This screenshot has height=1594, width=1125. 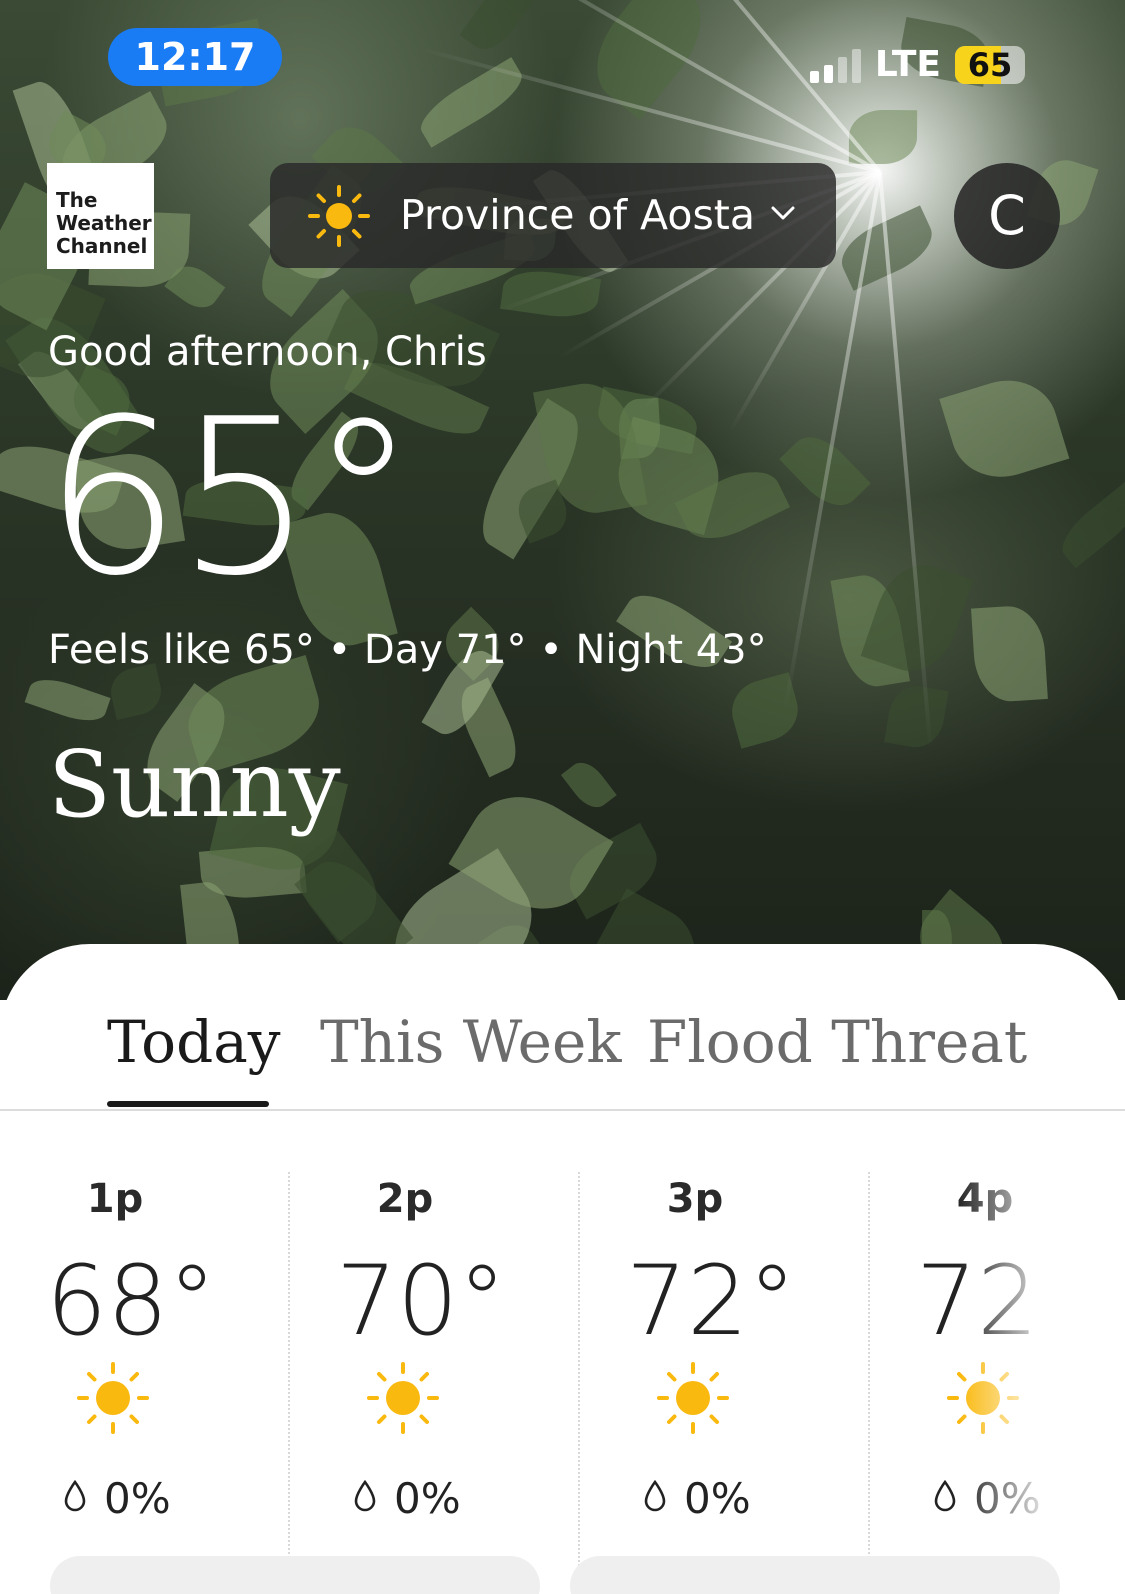 I want to click on weather-channel-logo: The Weather Channel, so click(x=100, y=216).